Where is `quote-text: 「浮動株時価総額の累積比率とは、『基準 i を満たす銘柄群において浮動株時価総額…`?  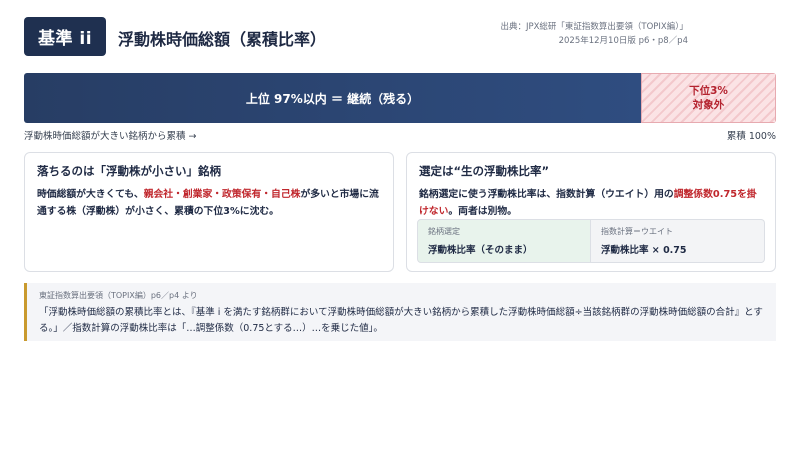 quote-text: 「浮動株時価総額の累積比率とは、『基準 i を満たす銘柄群において浮動株時価総額… is located at coordinates (401, 320).